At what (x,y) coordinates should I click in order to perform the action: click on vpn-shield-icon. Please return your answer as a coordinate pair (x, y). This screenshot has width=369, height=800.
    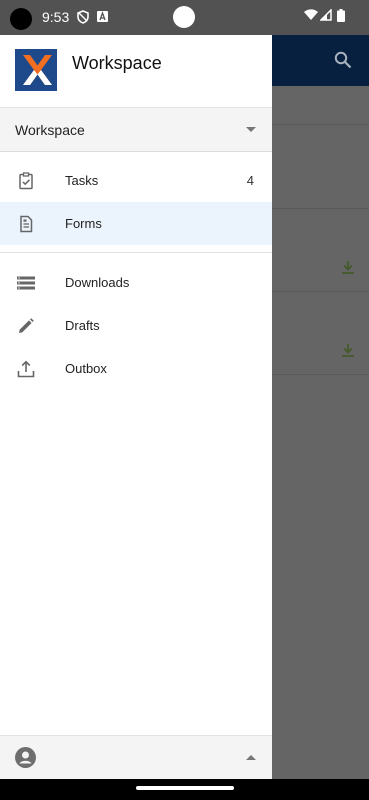
    Looking at the image, I should click on (83, 17).